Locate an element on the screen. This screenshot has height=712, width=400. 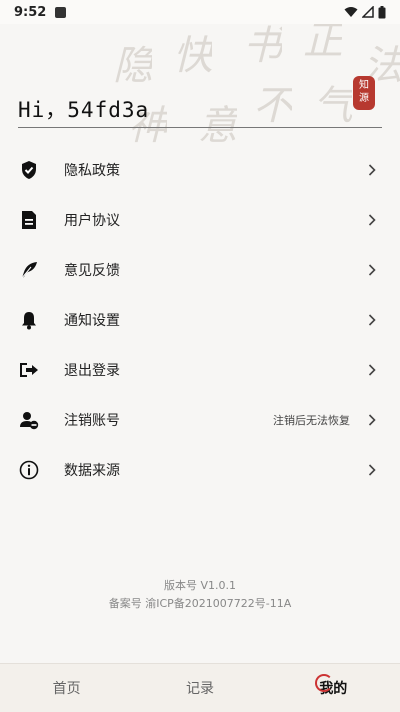
active-tab-indicator-icon is located at coordinates (323, 683).